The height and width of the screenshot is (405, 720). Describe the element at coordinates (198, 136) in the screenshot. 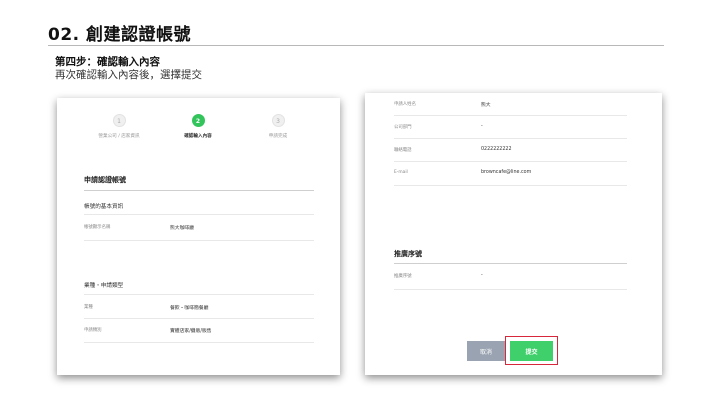

I see `step-label-2: 確認輸入內容` at that location.